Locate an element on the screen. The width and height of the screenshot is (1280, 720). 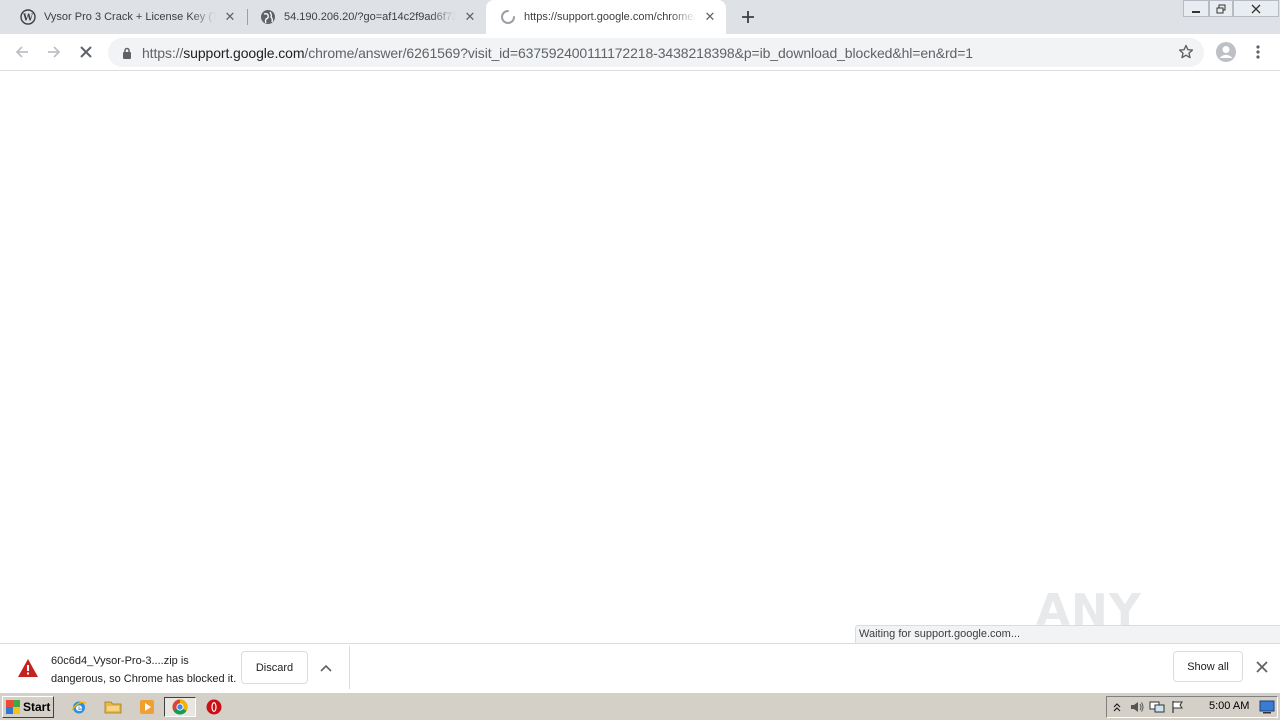
lock-icon is located at coordinates (127, 53).